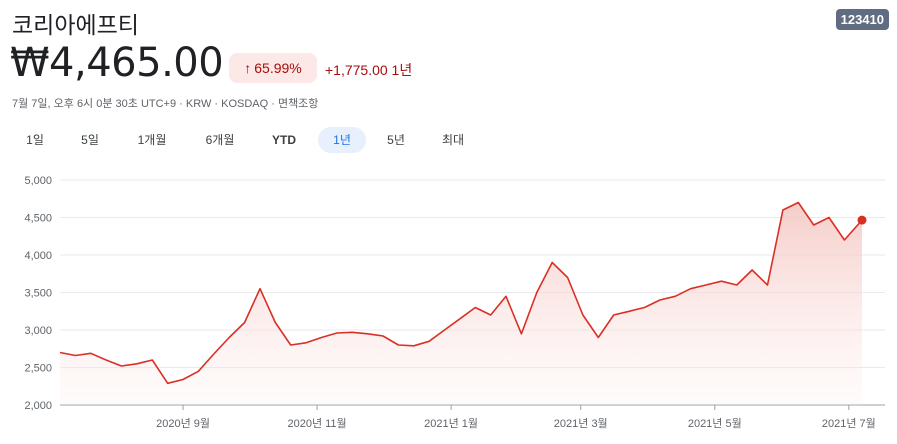 The image size is (897, 444). Describe the element at coordinates (38, 181) in the screenshot. I see `y-tick-label: 5,000` at that location.